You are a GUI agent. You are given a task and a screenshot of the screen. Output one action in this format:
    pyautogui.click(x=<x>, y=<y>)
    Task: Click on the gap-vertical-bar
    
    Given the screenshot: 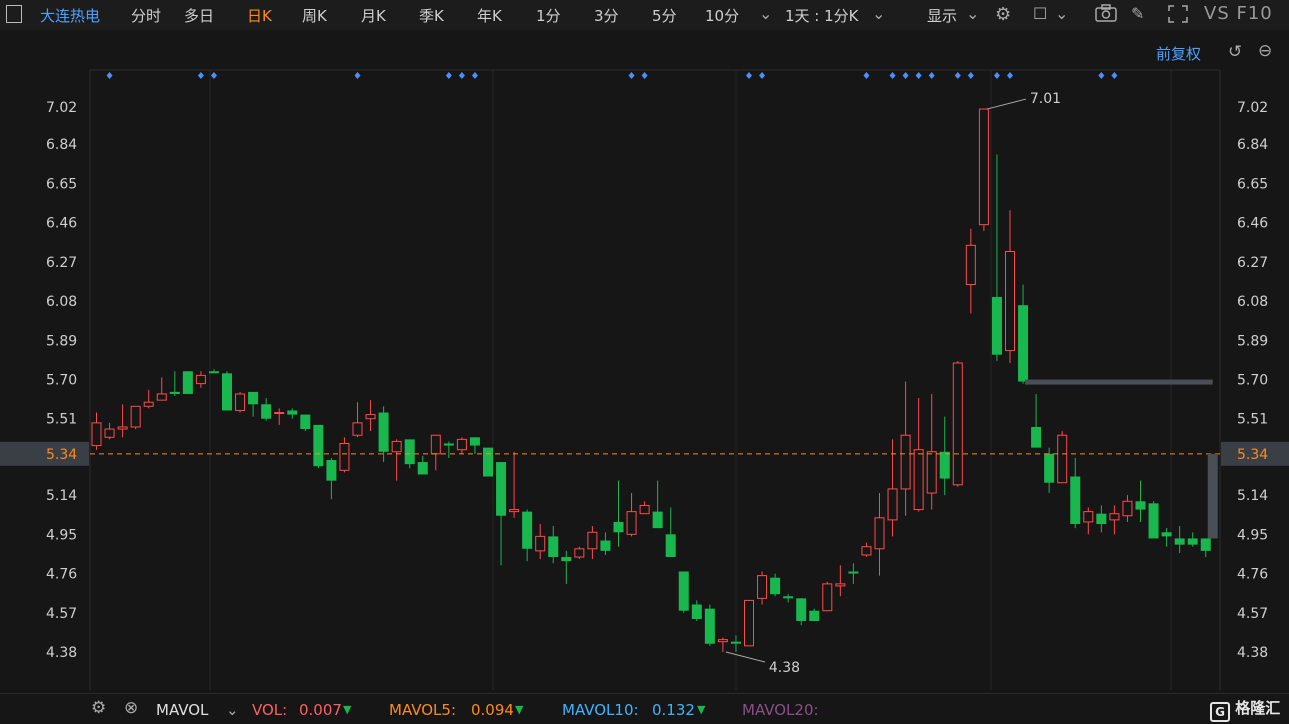 What is the action you would take?
    pyautogui.click(x=1212, y=496)
    